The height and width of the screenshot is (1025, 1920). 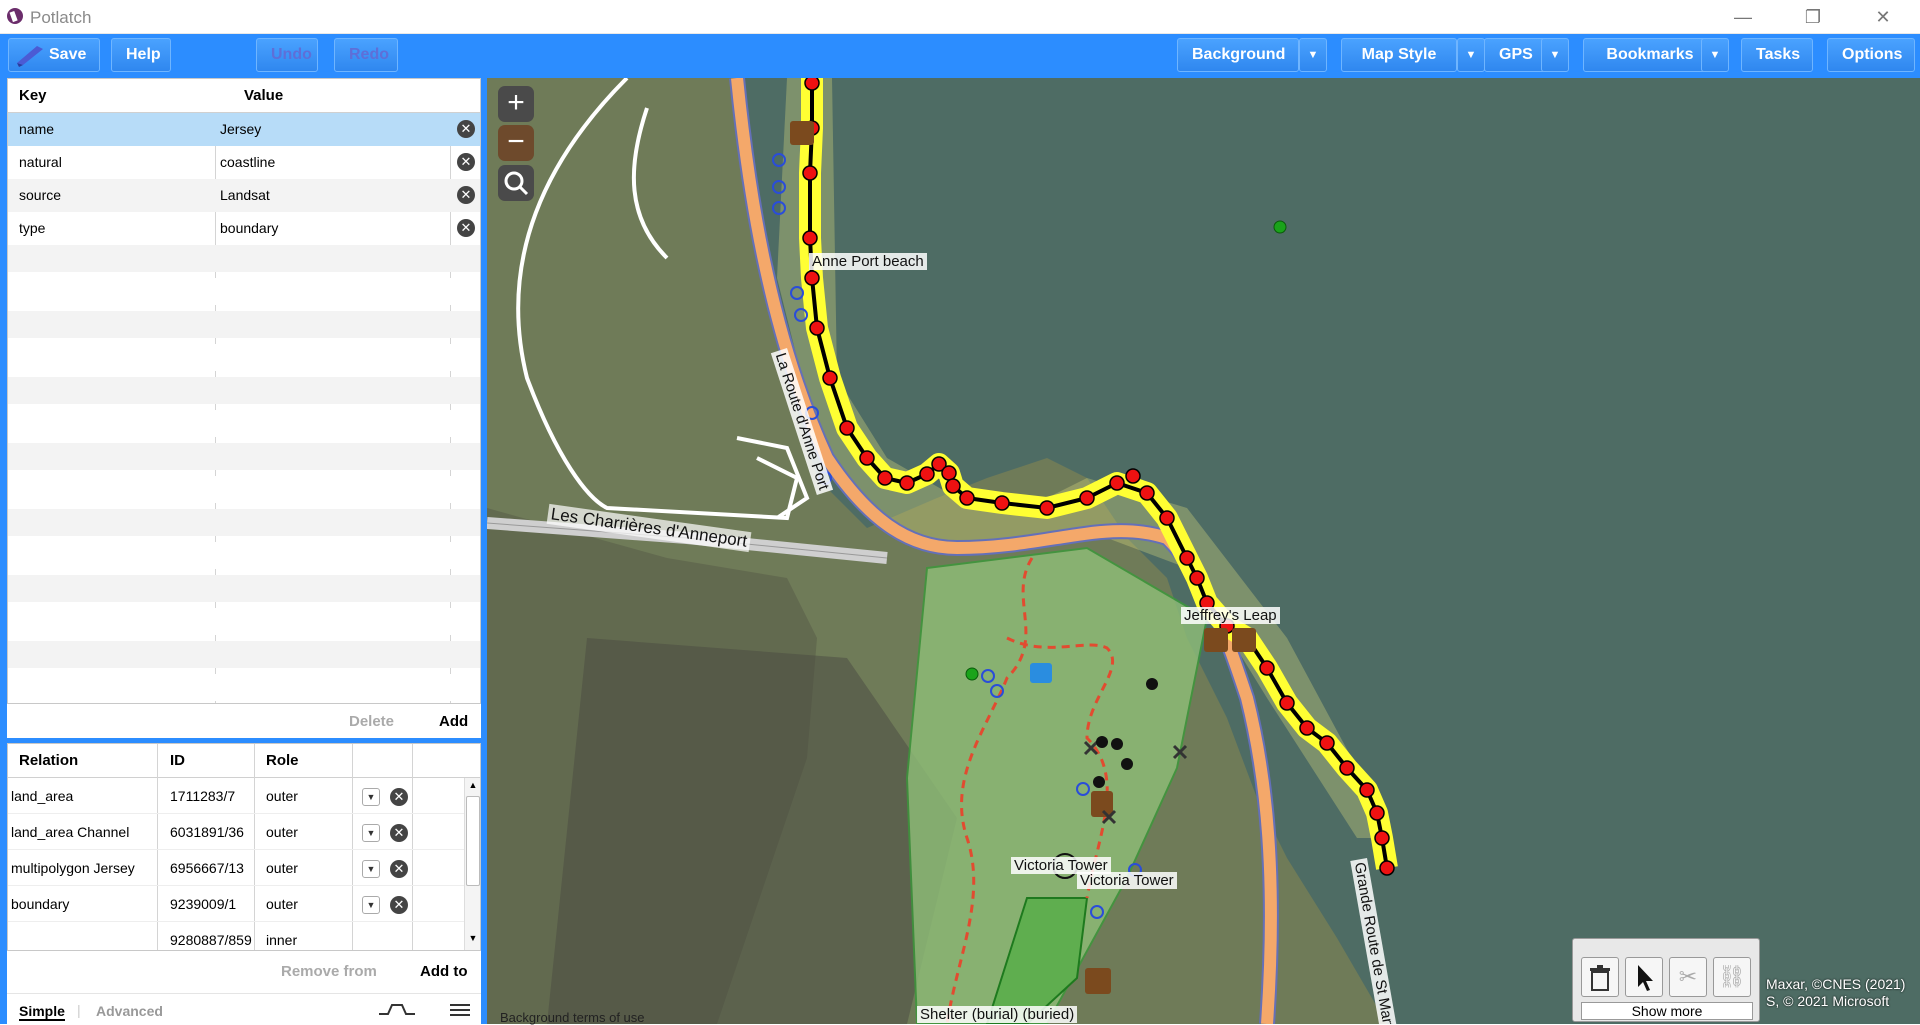 What do you see at coordinates (1644, 977) in the screenshot?
I see `pointer-icon` at bounding box center [1644, 977].